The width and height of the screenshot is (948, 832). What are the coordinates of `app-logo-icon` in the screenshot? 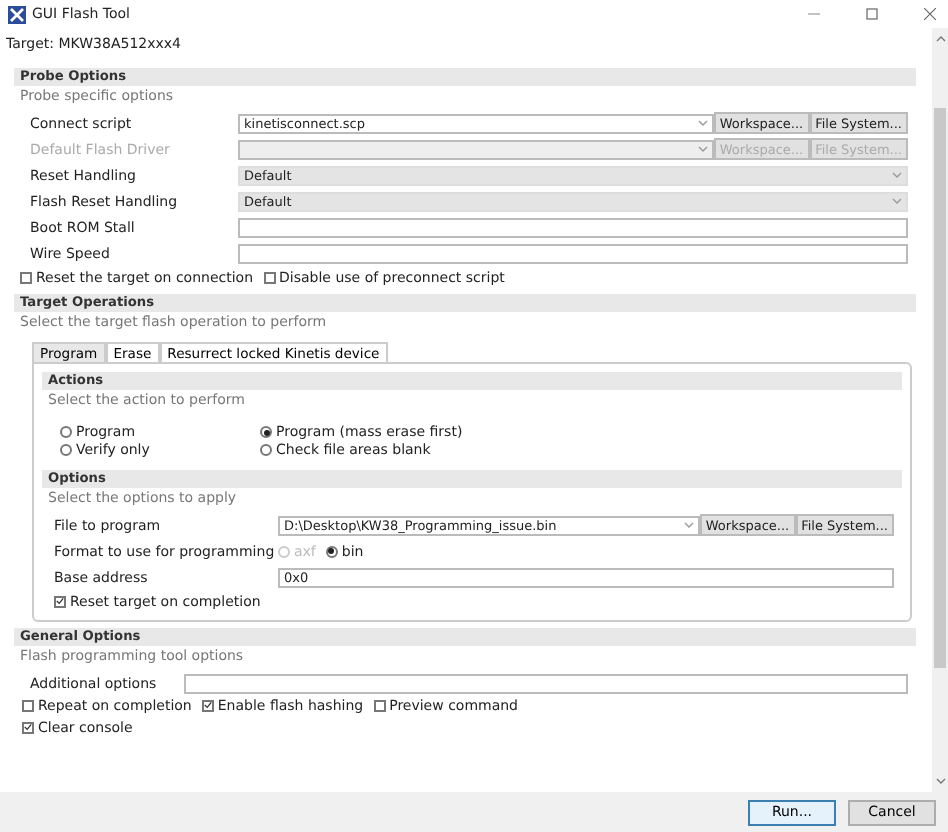 It's located at (17, 14).